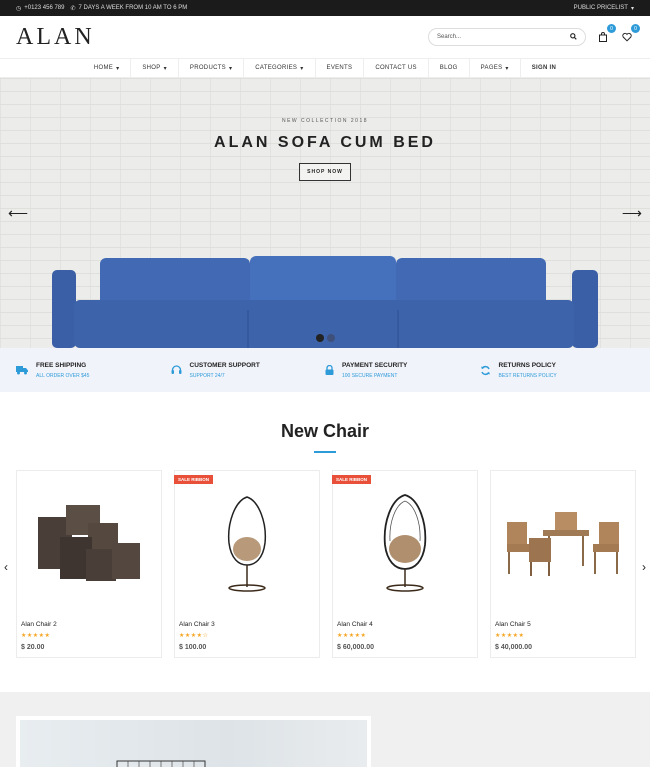 The image size is (650, 767). I want to click on banner-section, so click(325, 729).